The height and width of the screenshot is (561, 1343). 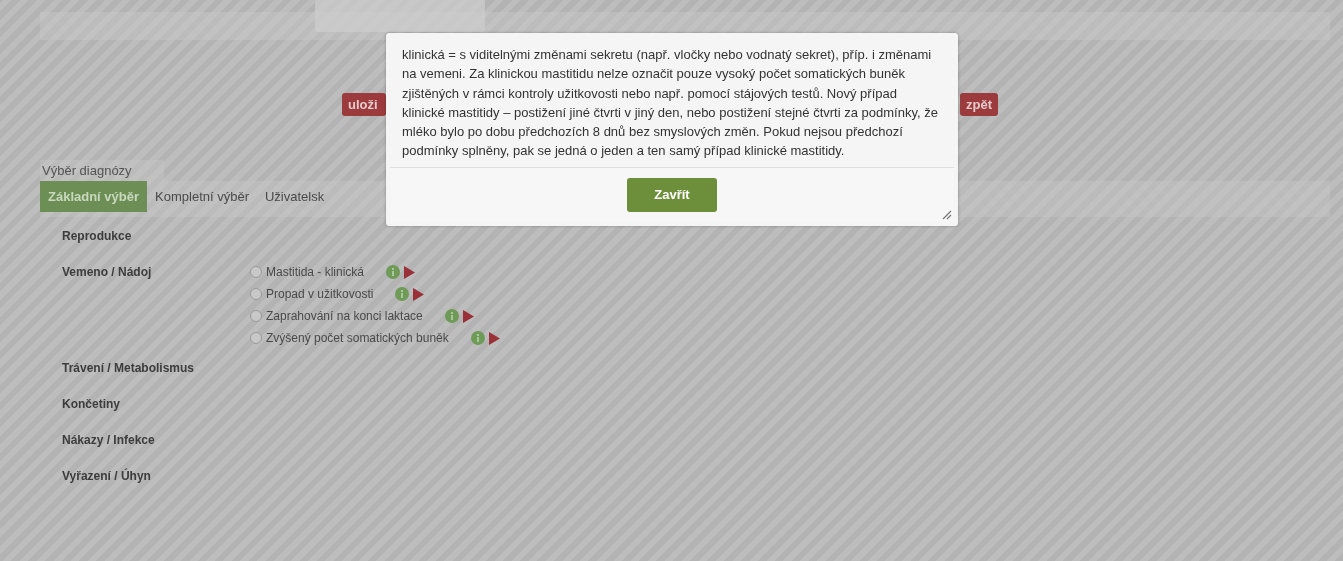 I want to click on tab: Kompletní výběr, so click(x=202, y=196).